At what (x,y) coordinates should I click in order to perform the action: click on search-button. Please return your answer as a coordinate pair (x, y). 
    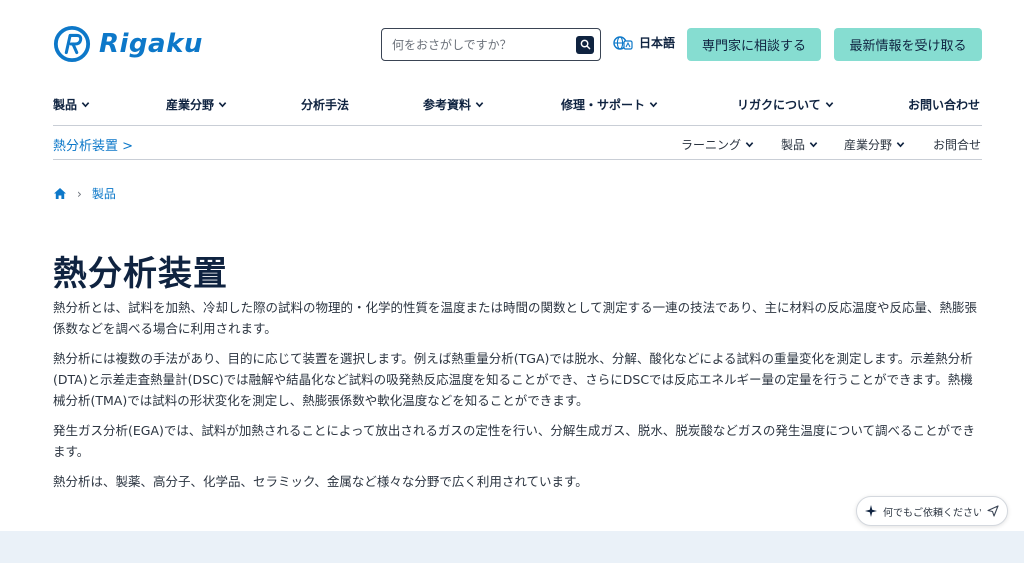
    Looking at the image, I should click on (585, 44).